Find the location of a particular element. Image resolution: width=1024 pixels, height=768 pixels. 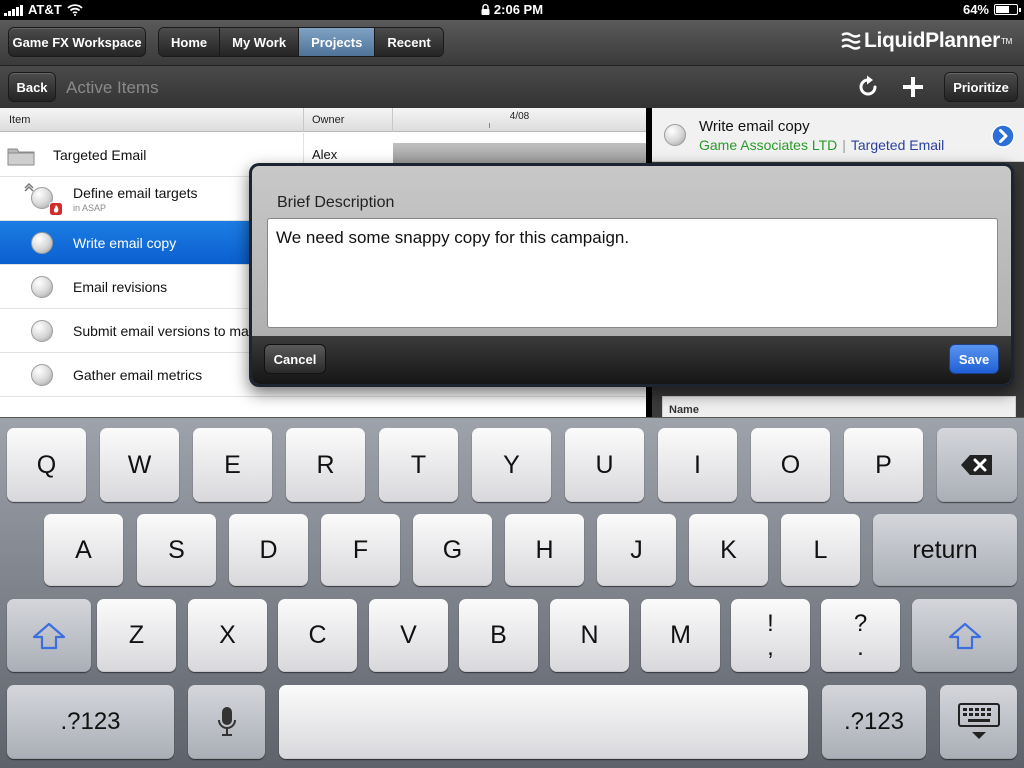

item-label: Define email targets is located at coordinates (135, 193).